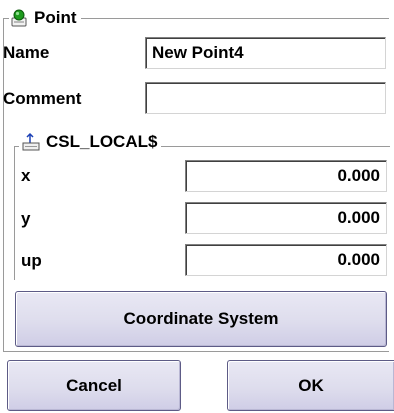  I want to click on x-label: x, so click(26, 175).